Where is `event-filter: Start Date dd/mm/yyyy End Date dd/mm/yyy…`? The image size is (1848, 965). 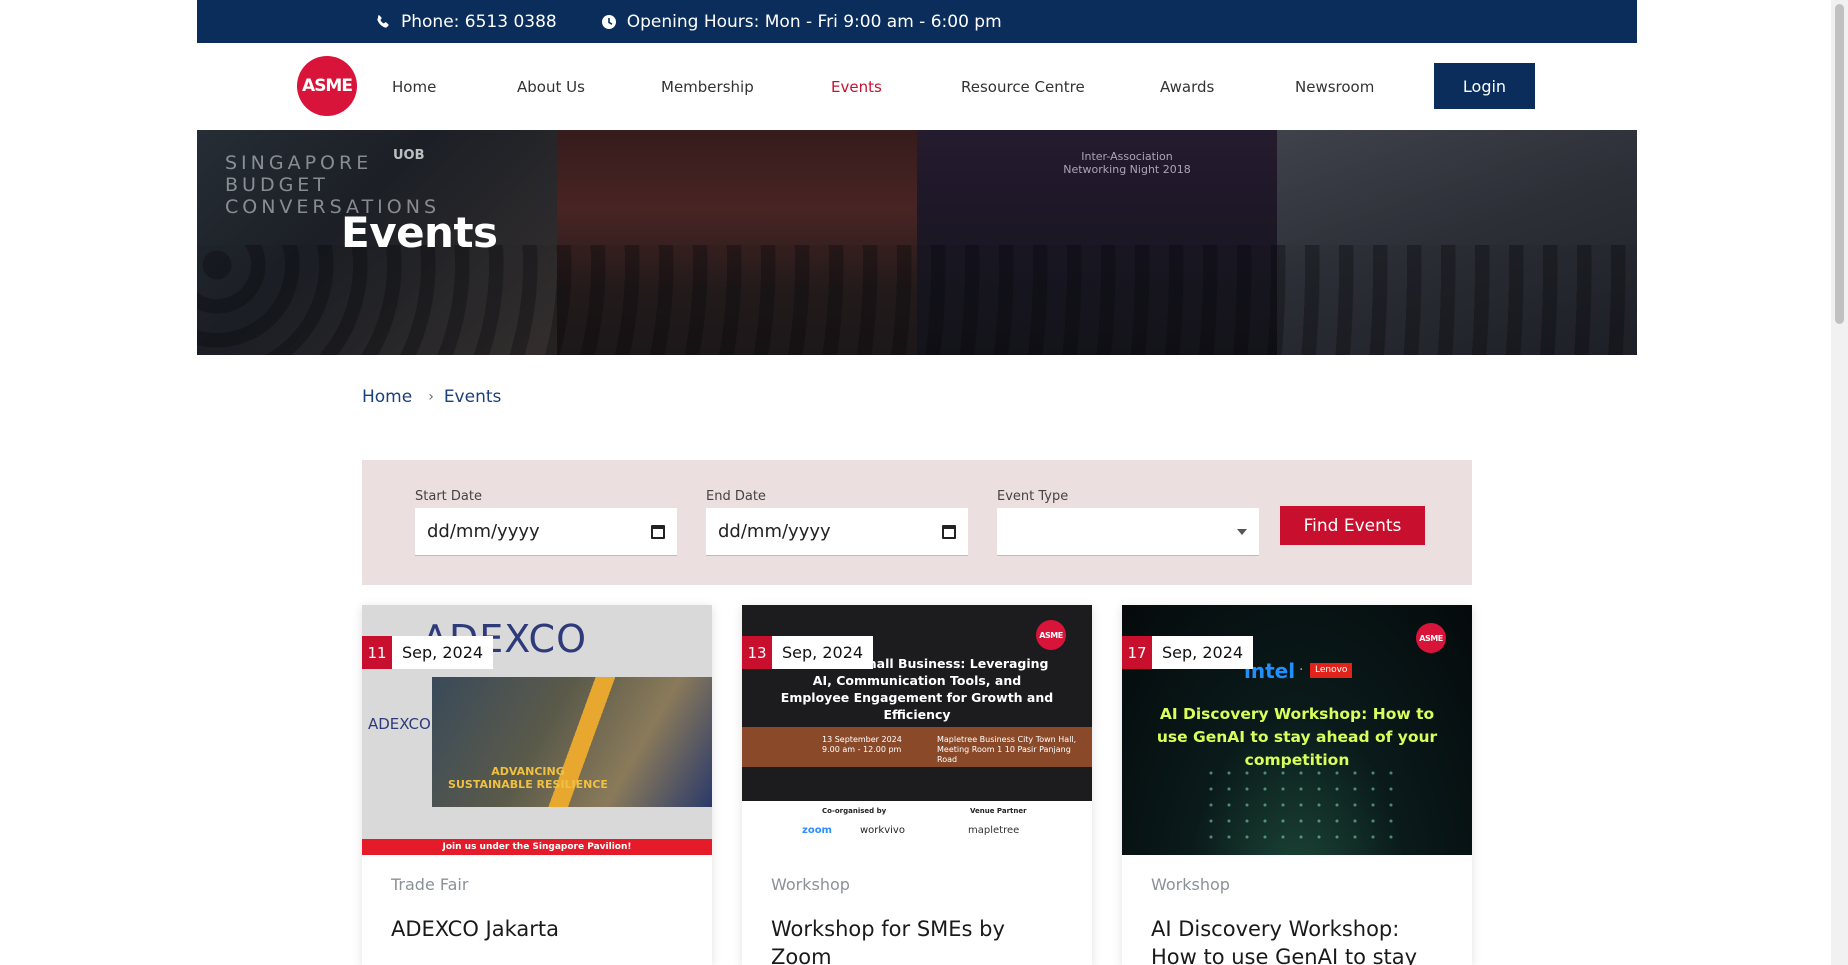 event-filter: Start Date dd/mm/yyyy End Date dd/mm/yyy… is located at coordinates (917, 522).